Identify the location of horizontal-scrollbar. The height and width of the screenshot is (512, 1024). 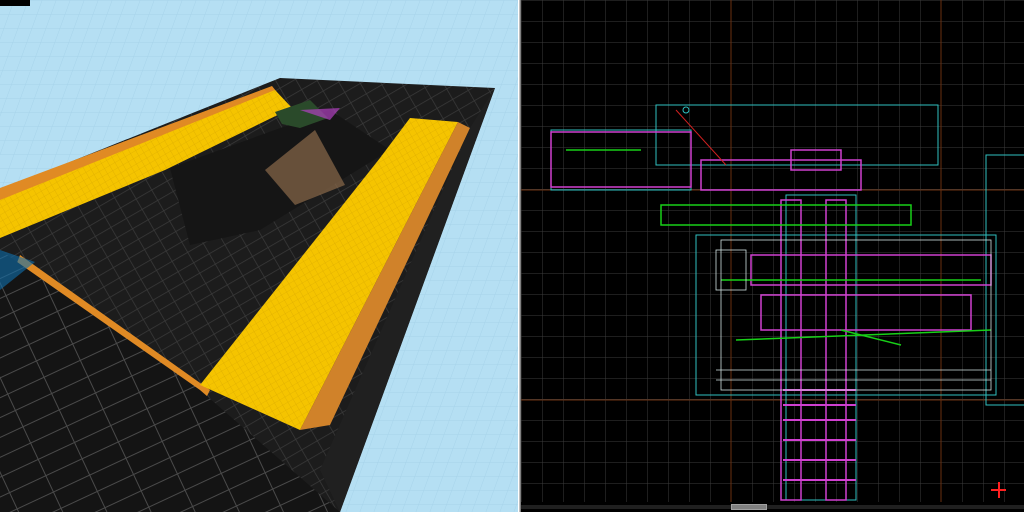
(772, 507).